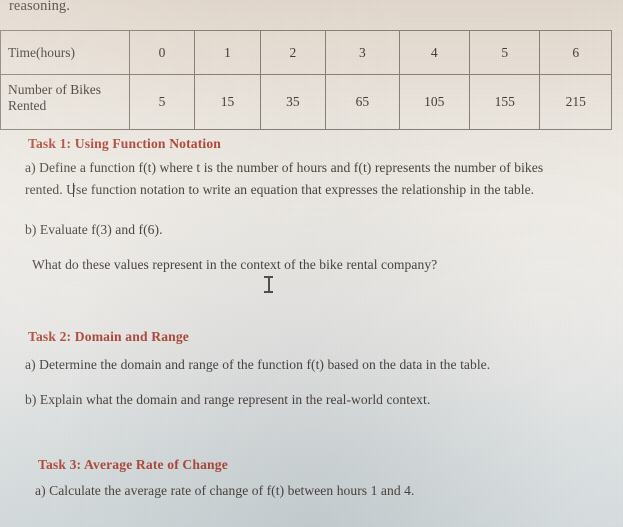 The image size is (623, 527). Describe the element at coordinates (27, 105) in the screenshot. I see `row-header-bikes-line2: Rented` at that location.